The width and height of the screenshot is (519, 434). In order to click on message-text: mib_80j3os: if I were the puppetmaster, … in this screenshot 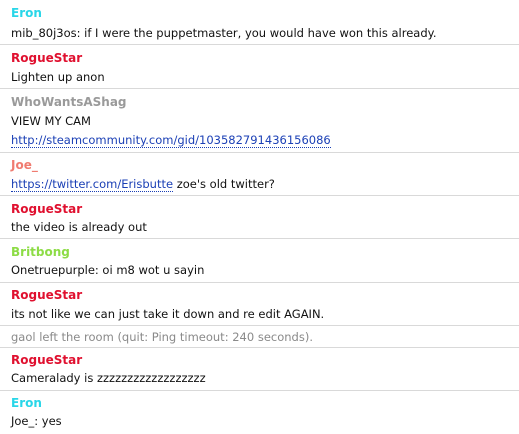, I will do `click(224, 33)`.